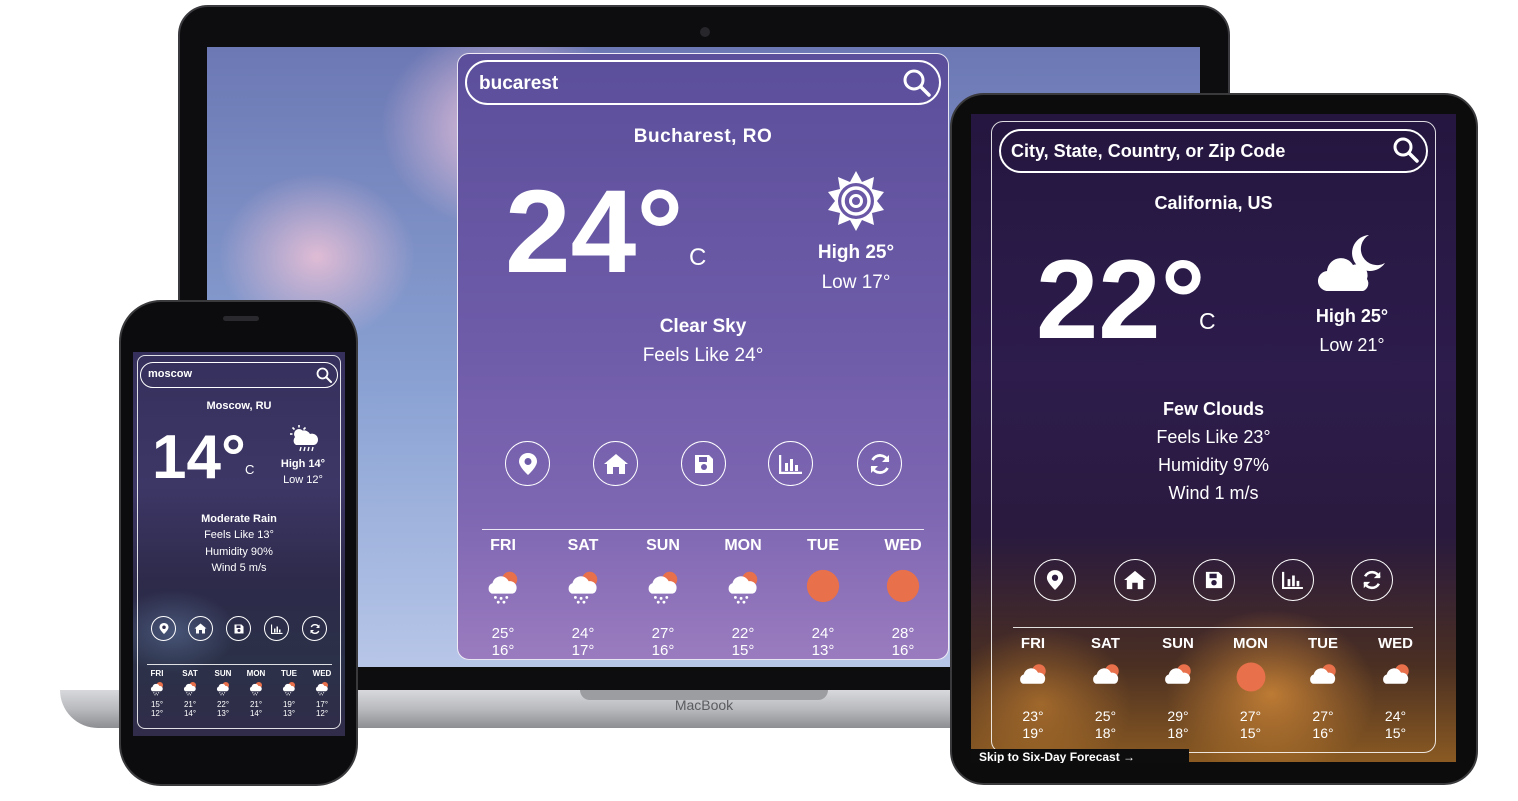  Describe the element at coordinates (503, 598) in the screenshot. I see `forecast-day-fri: FRI 25° 16°` at that location.